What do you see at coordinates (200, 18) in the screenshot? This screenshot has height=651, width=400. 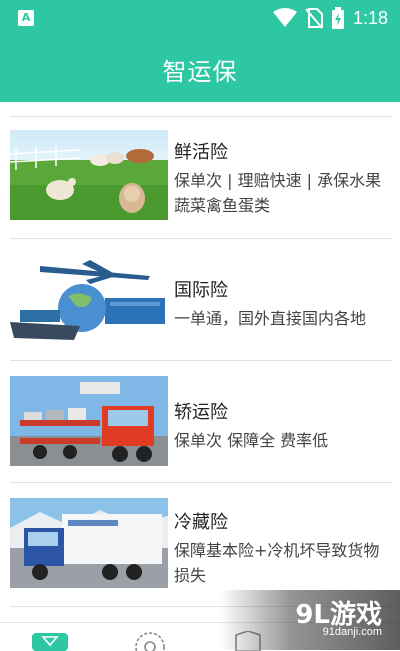 I see `status-bar: A 1:18` at bounding box center [200, 18].